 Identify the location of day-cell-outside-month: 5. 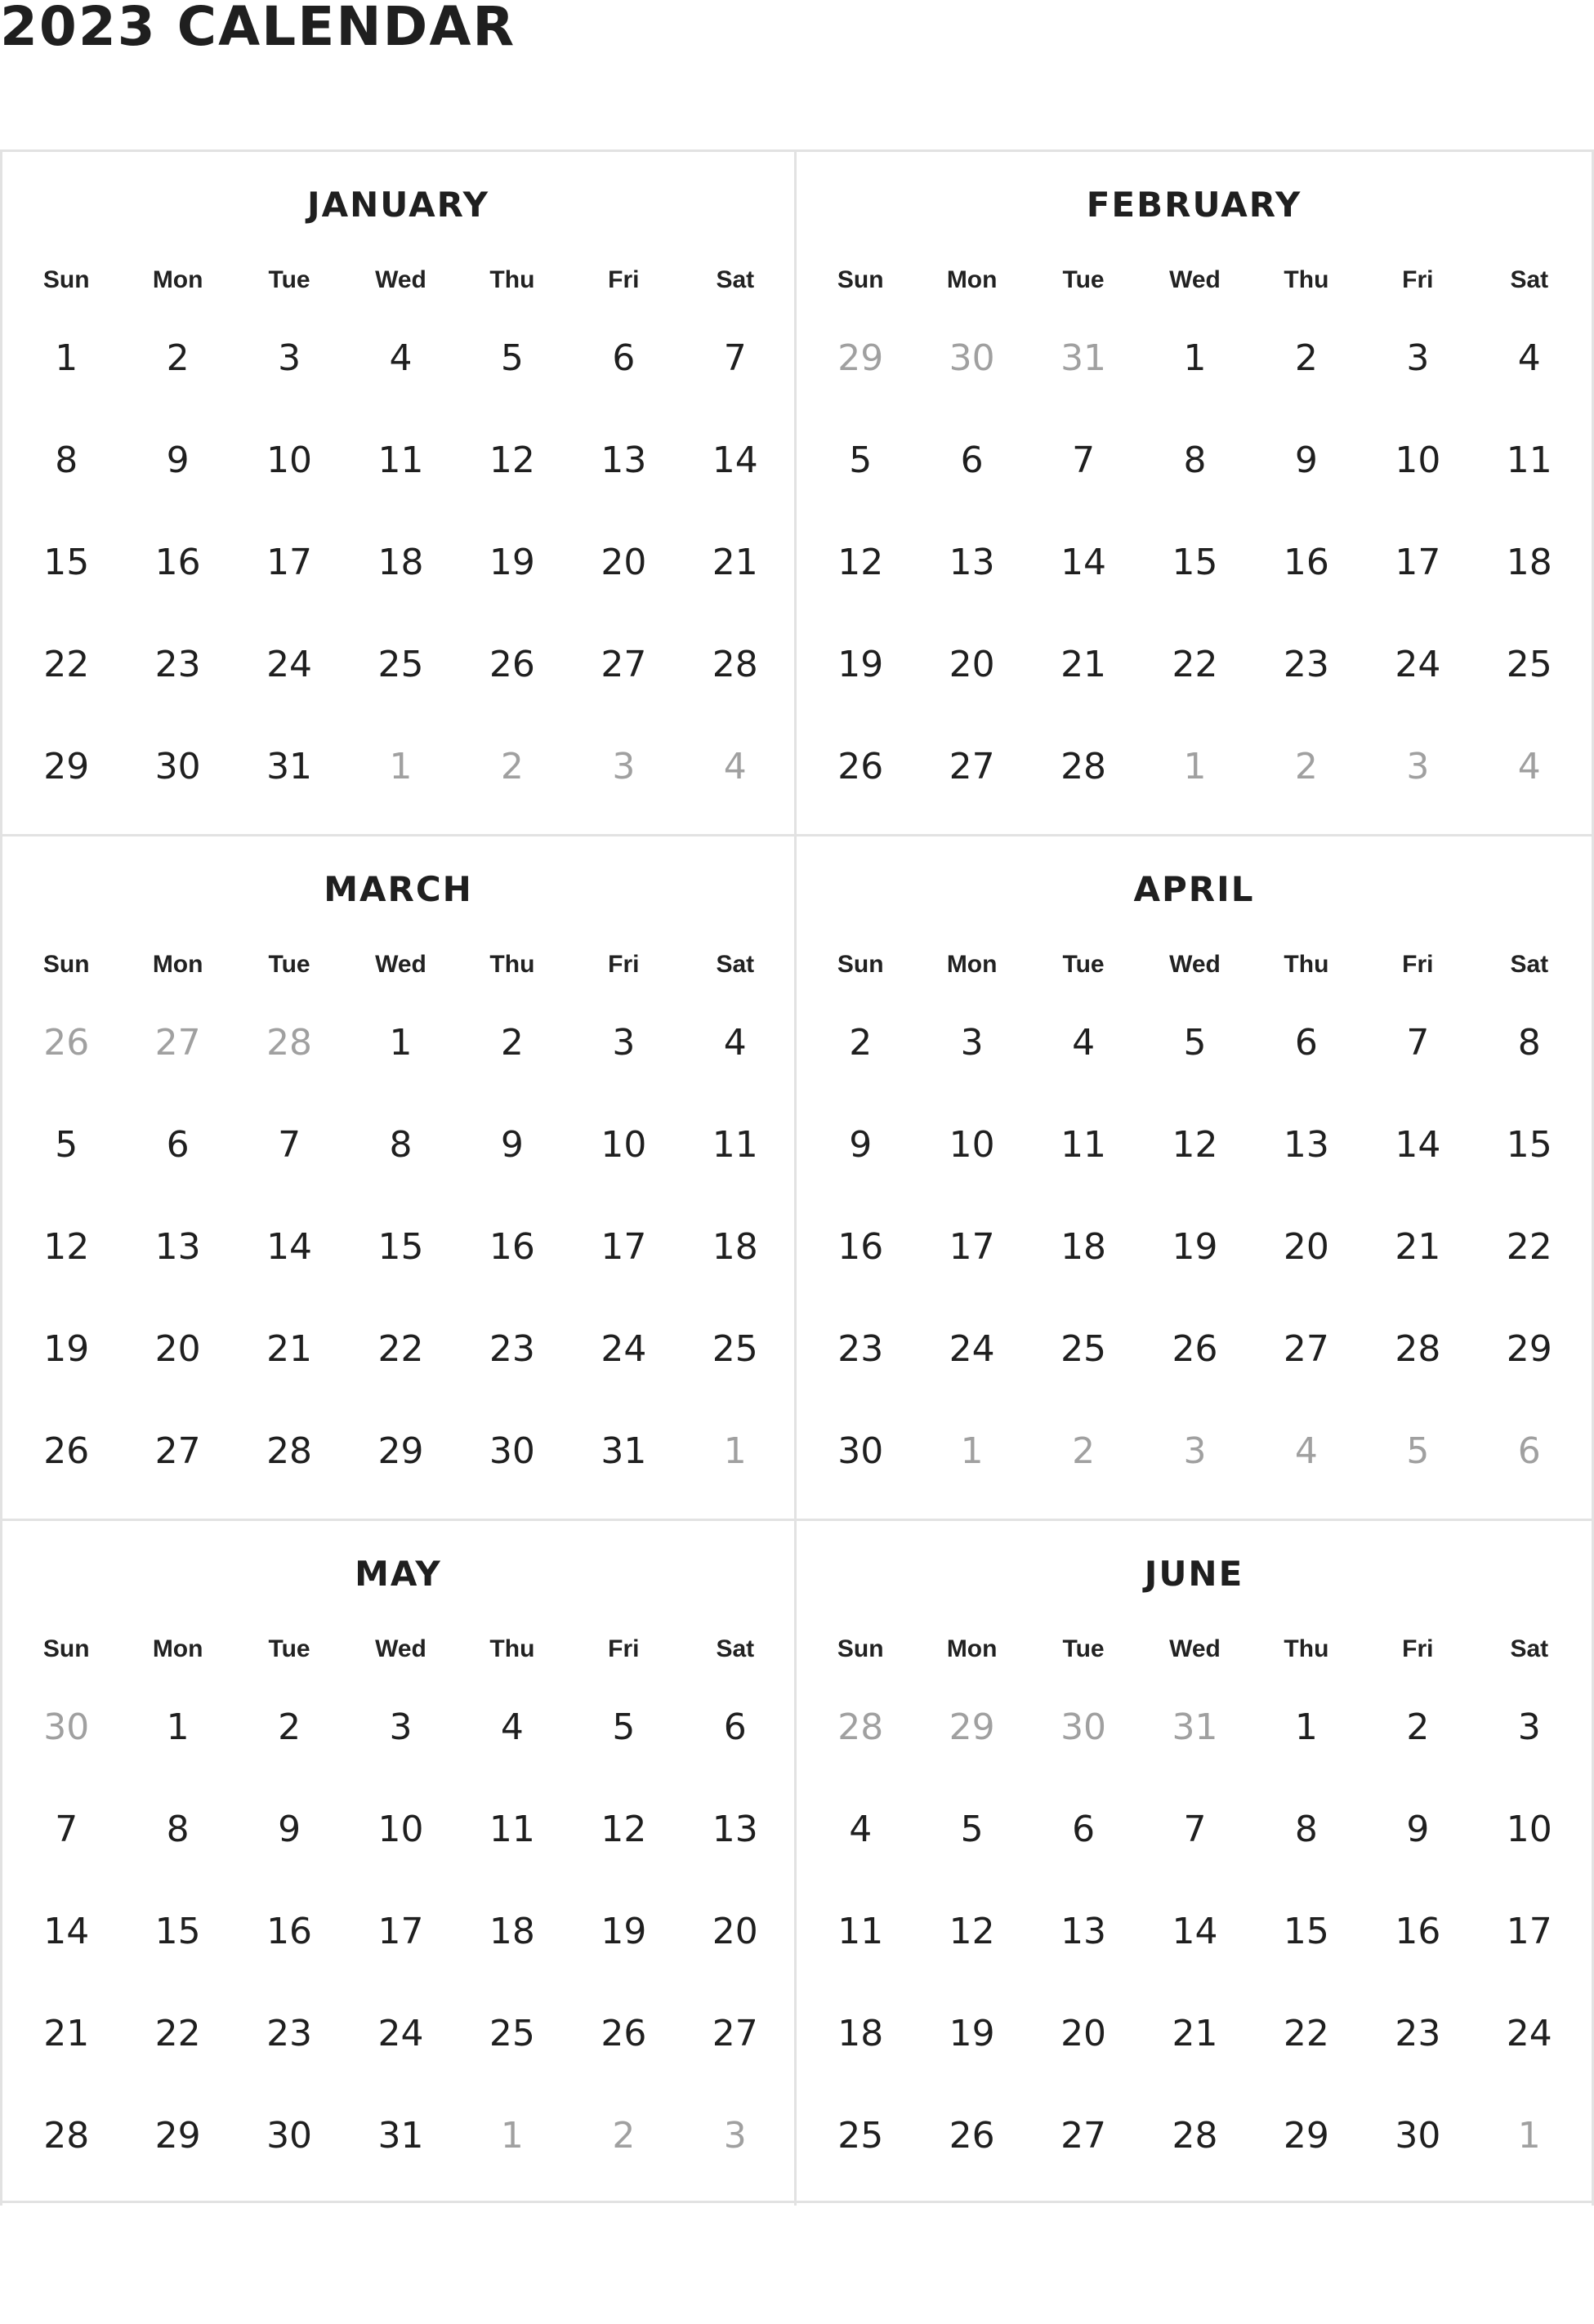
(1418, 1451).